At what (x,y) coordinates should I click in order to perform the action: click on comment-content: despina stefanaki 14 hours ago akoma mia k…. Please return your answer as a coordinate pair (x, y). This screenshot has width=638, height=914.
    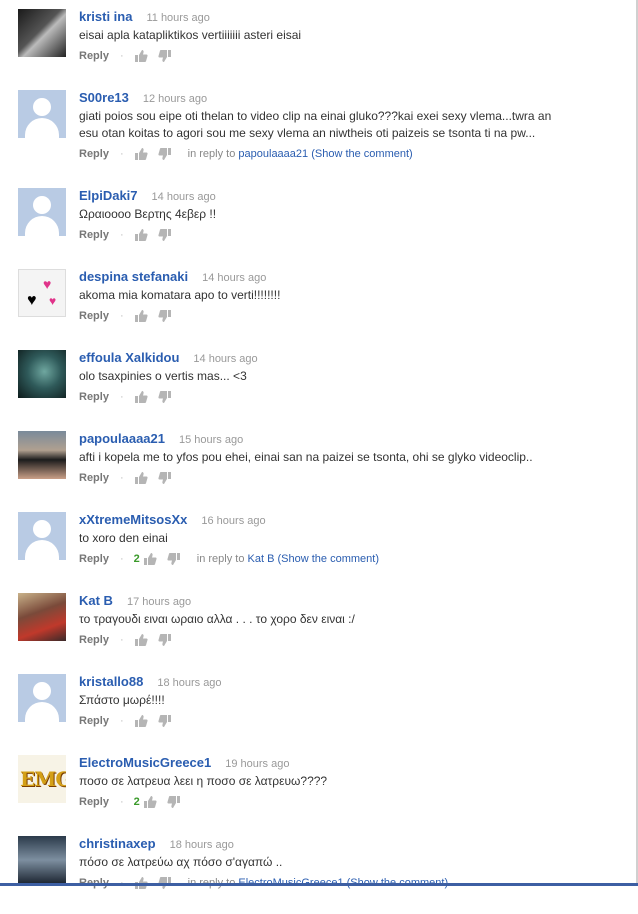
    Looking at the image, I should click on (349, 296).